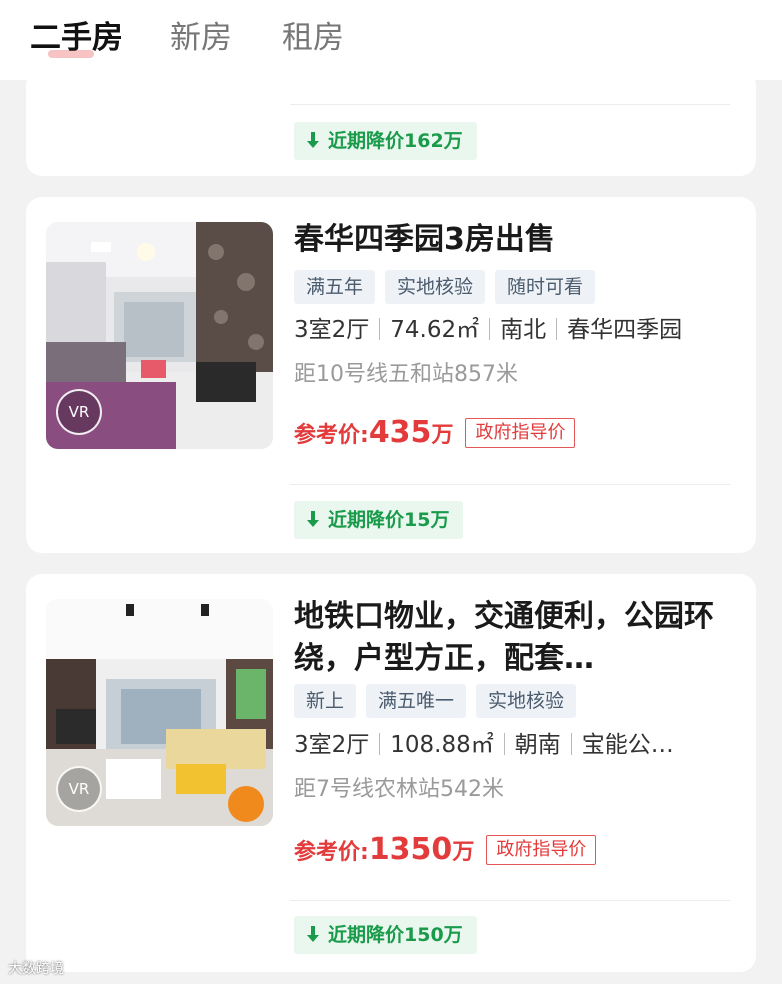 The width and height of the screenshot is (782, 984). I want to click on tag: 满五唯一, so click(416, 701).